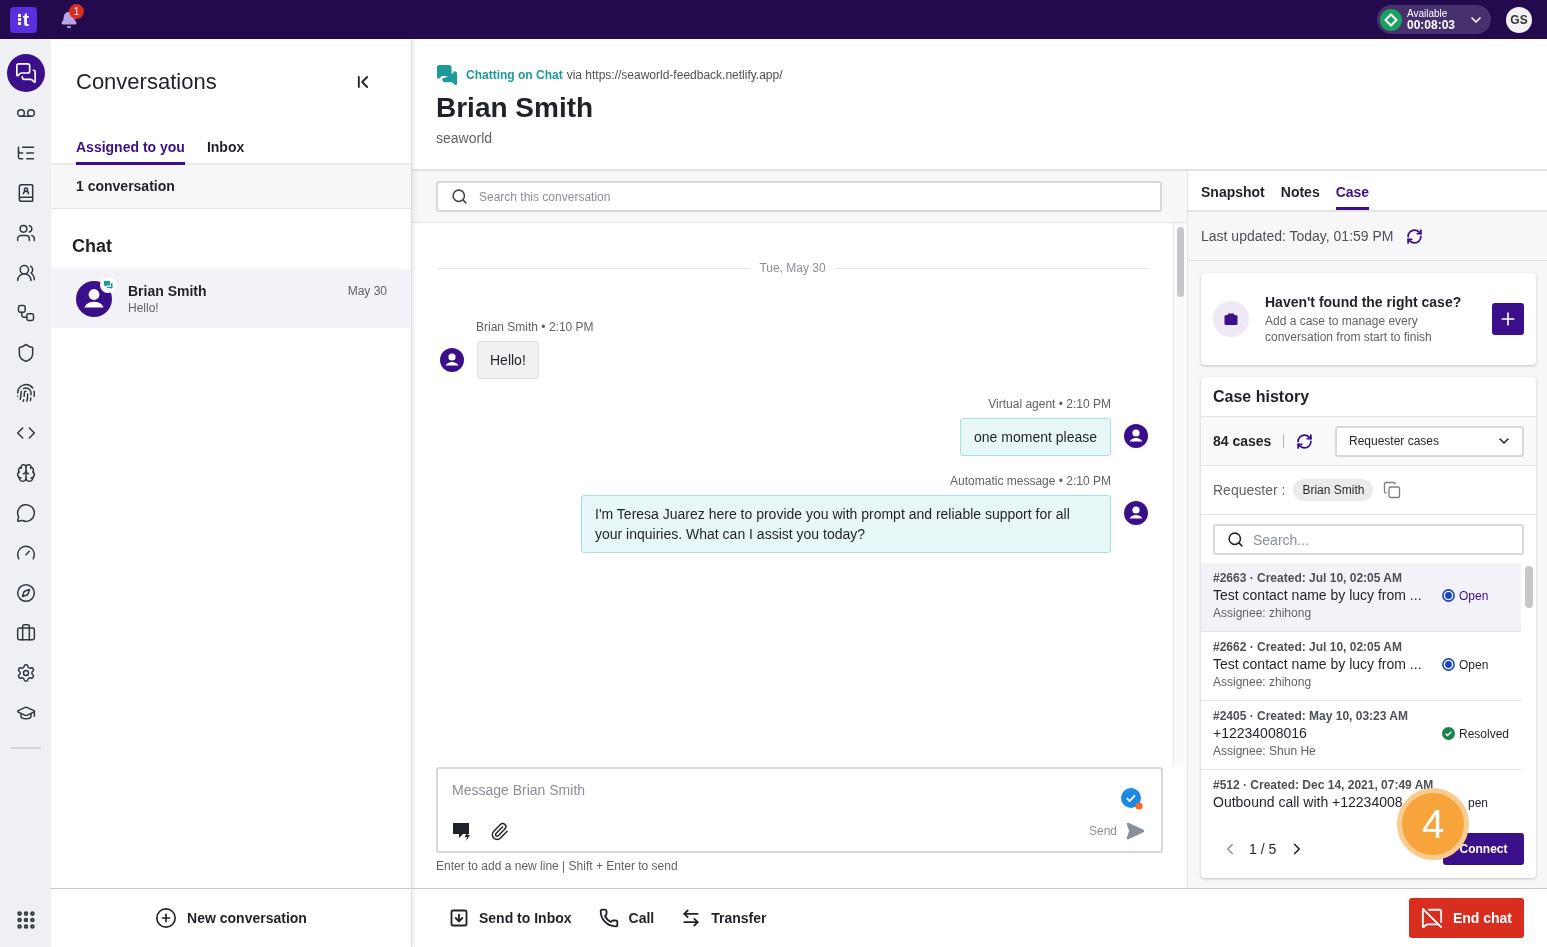  I want to click on requester-label: Requester :, so click(1249, 490).